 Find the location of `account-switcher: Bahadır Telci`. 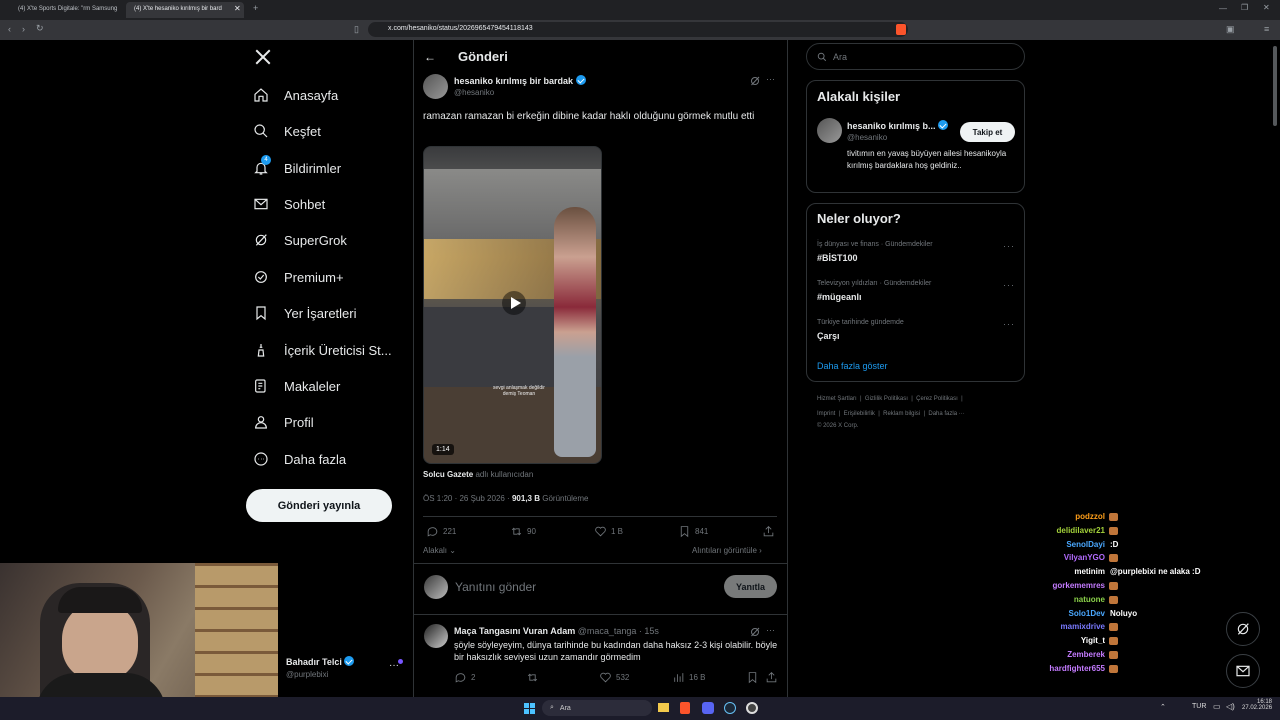

account-switcher: Bahadır Telci is located at coordinates (320, 661).